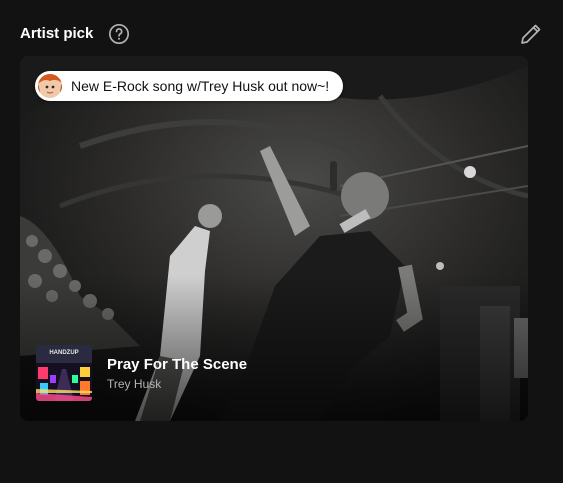 The width and height of the screenshot is (563, 483). I want to click on track-artist: Trey Husk, so click(177, 384).